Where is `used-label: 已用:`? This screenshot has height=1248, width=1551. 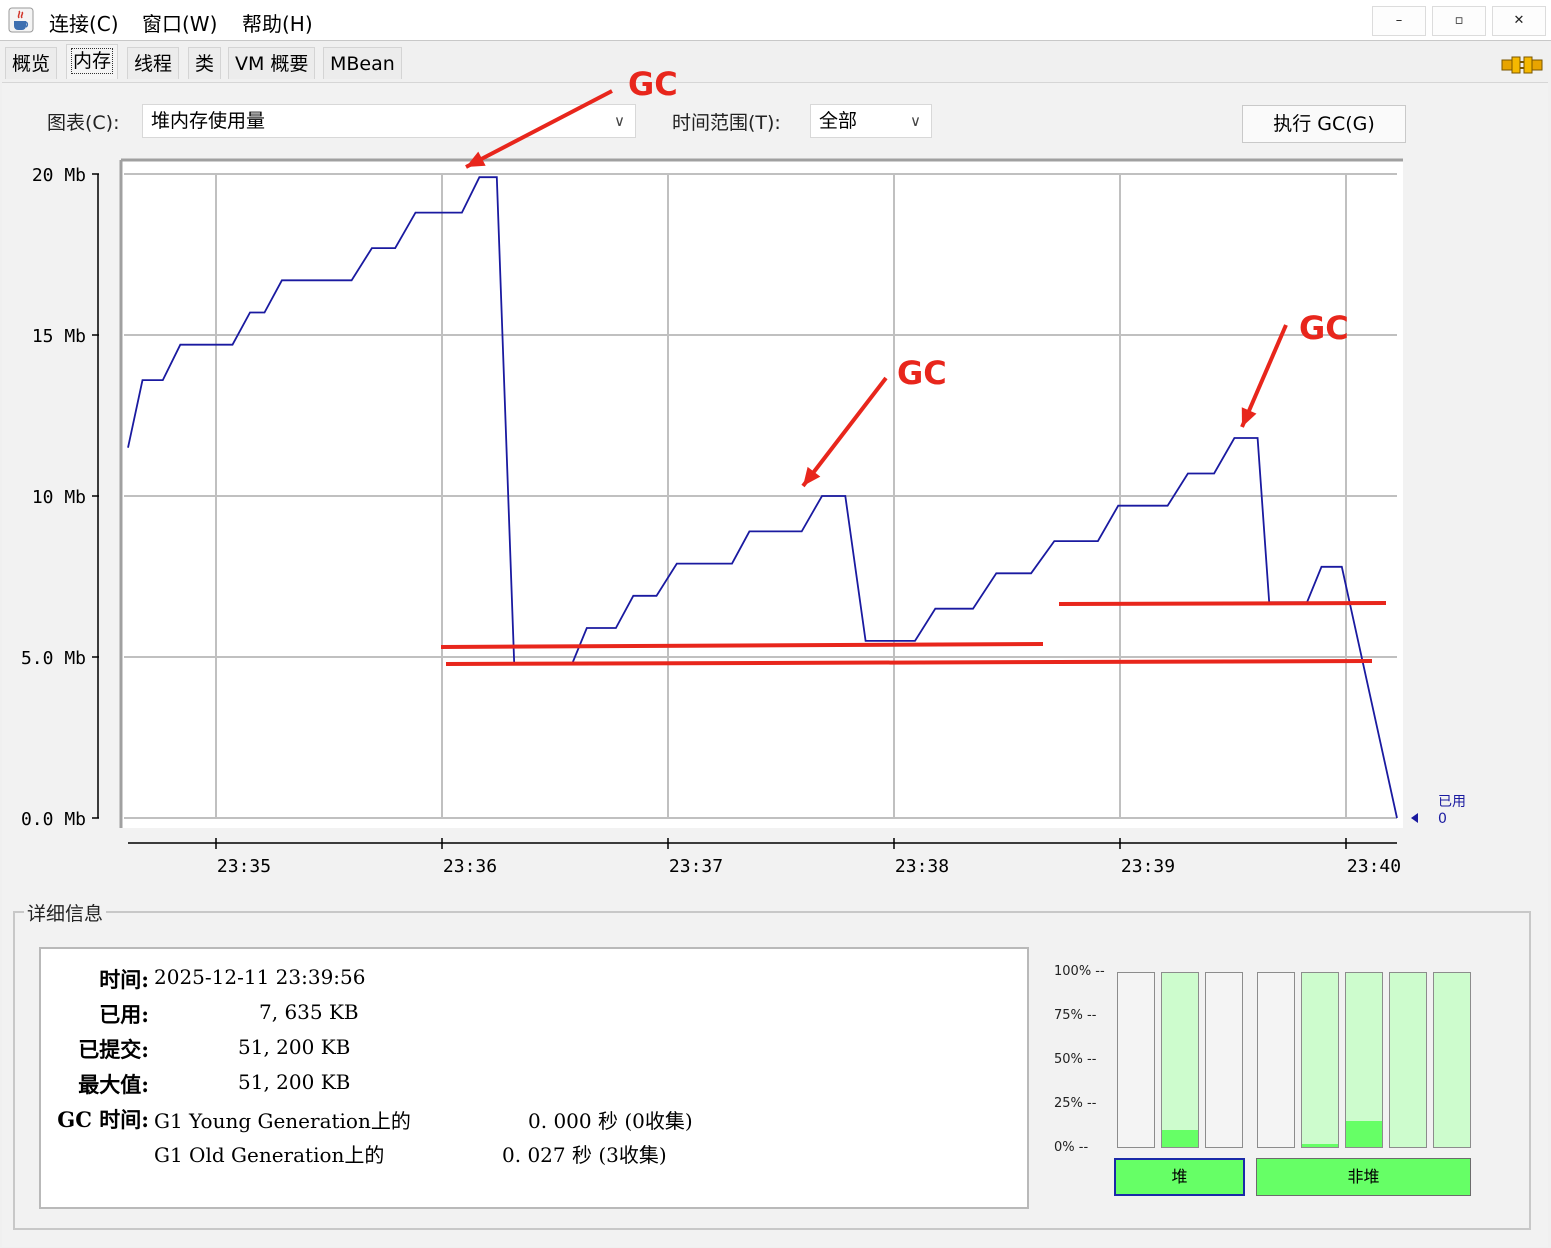
used-label: 已用: is located at coordinates (124, 1014).